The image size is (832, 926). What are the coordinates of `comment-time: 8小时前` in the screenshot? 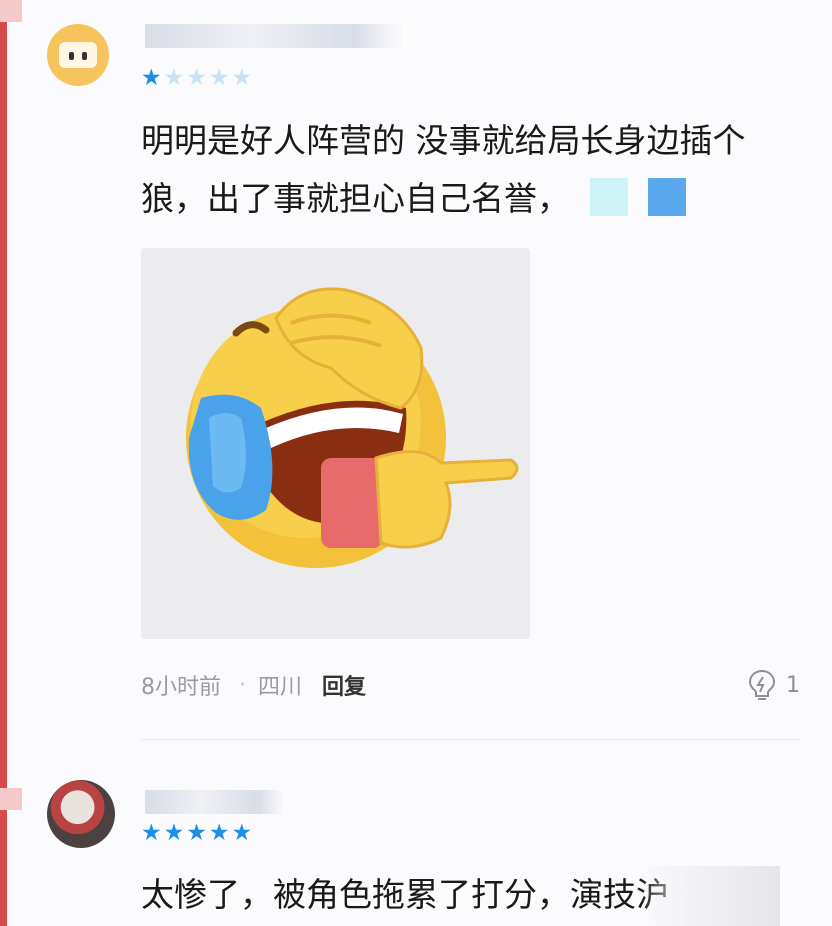 It's located at (181, 687).